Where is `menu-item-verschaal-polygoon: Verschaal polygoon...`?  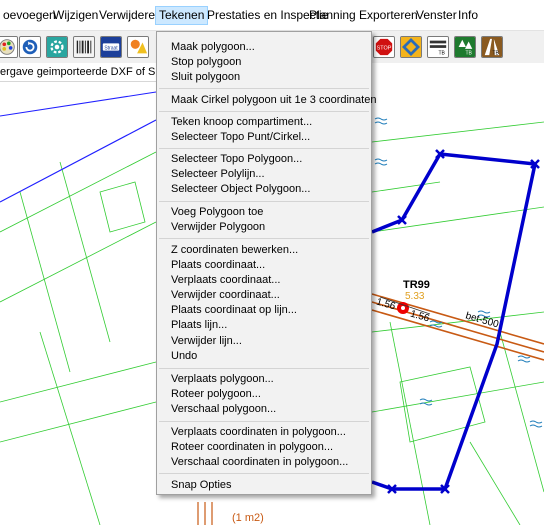 menu-item-verschaal-polygoon: Verschaal polygoon... is located at coordinates (223, 409).